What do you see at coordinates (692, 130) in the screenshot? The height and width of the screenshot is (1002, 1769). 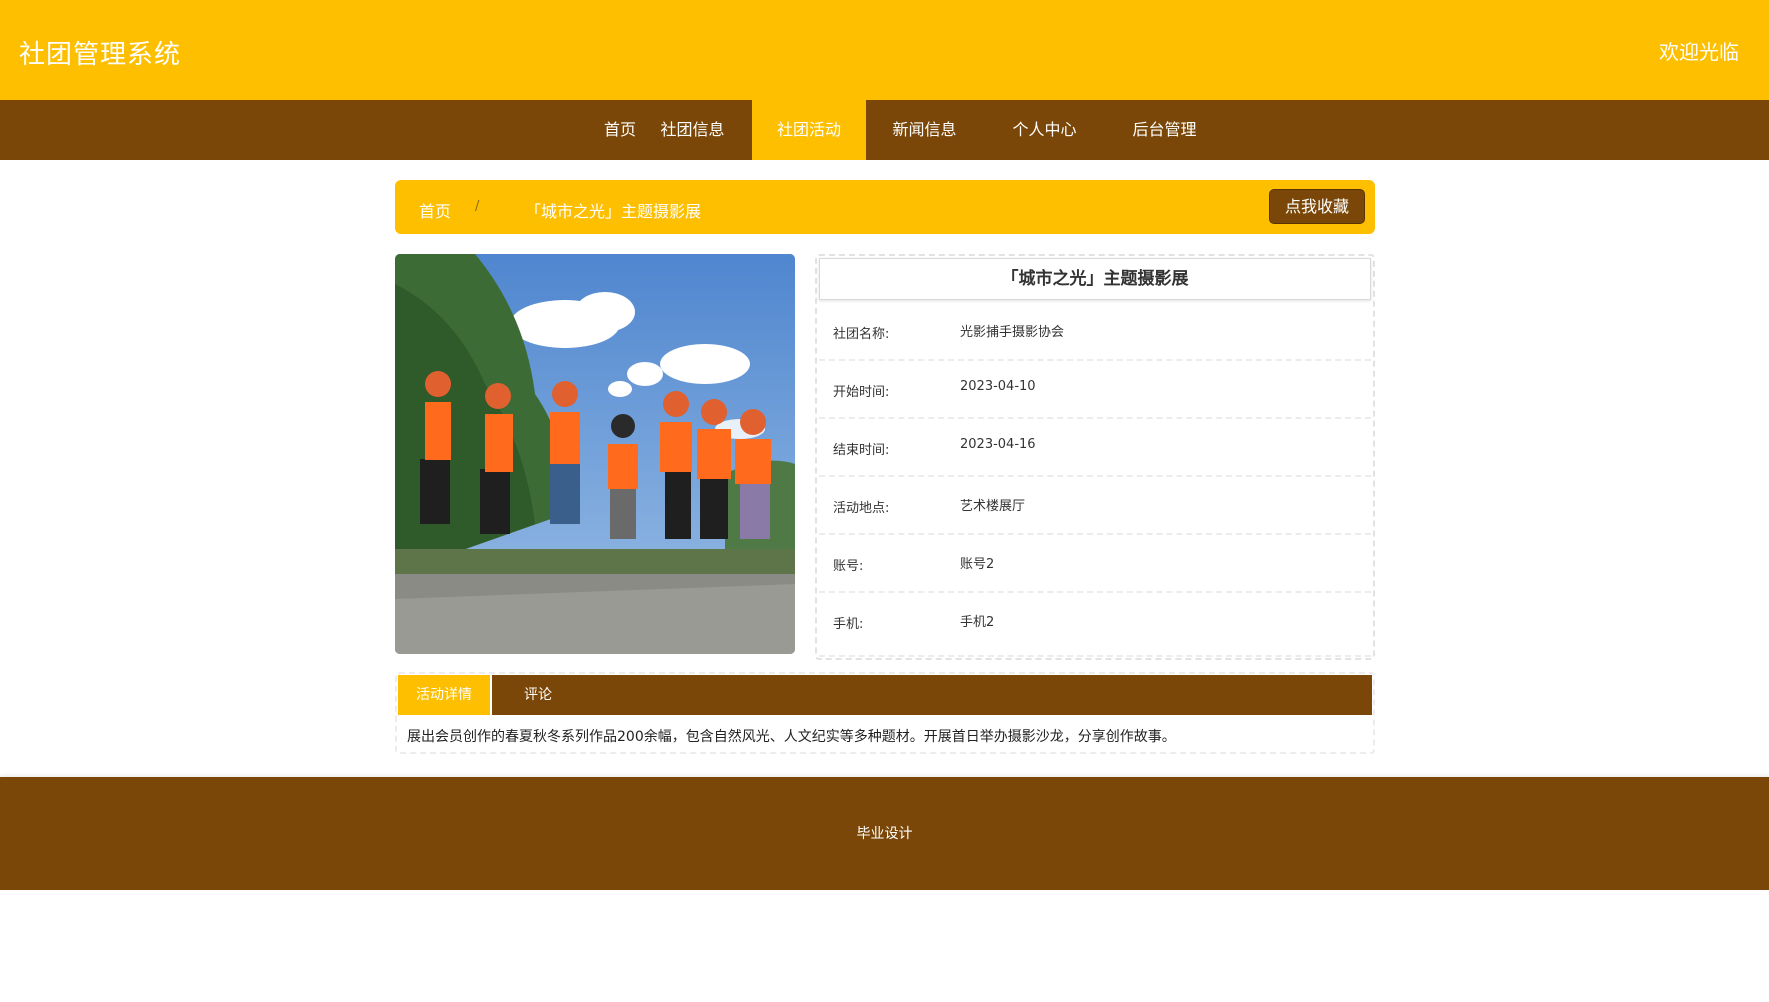 I see `nav-item-club-info: 社团信息` at bounding box center [692, 130].